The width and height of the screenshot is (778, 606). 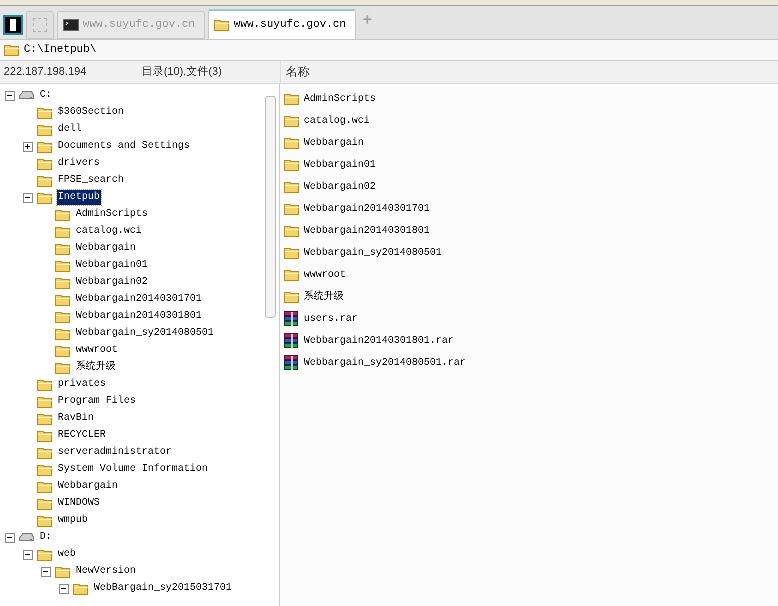 I want to click on file-name: Webbargain01, so click(x=340, y=165).